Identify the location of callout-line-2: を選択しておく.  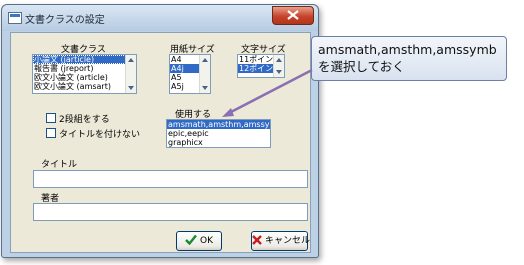
(361, 66).